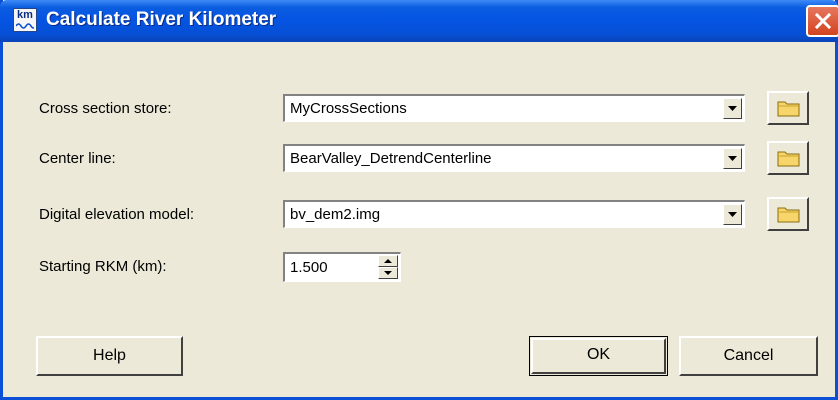  I want to click on center-line-value: BearValley_DetrendCenterline, so click(391, 158).